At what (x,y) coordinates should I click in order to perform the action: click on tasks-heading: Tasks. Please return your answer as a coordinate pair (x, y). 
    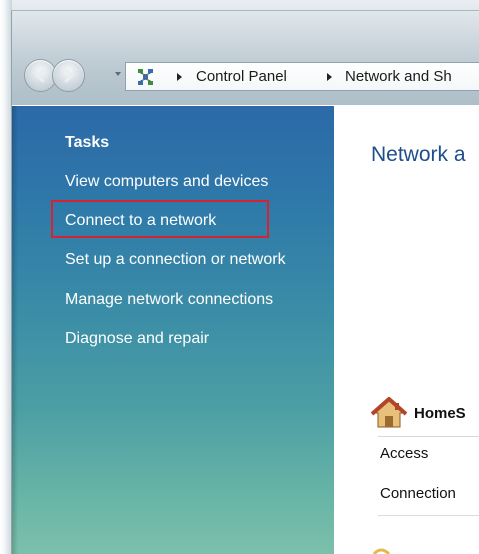
    Looking at the image, I should click on (87, 142).